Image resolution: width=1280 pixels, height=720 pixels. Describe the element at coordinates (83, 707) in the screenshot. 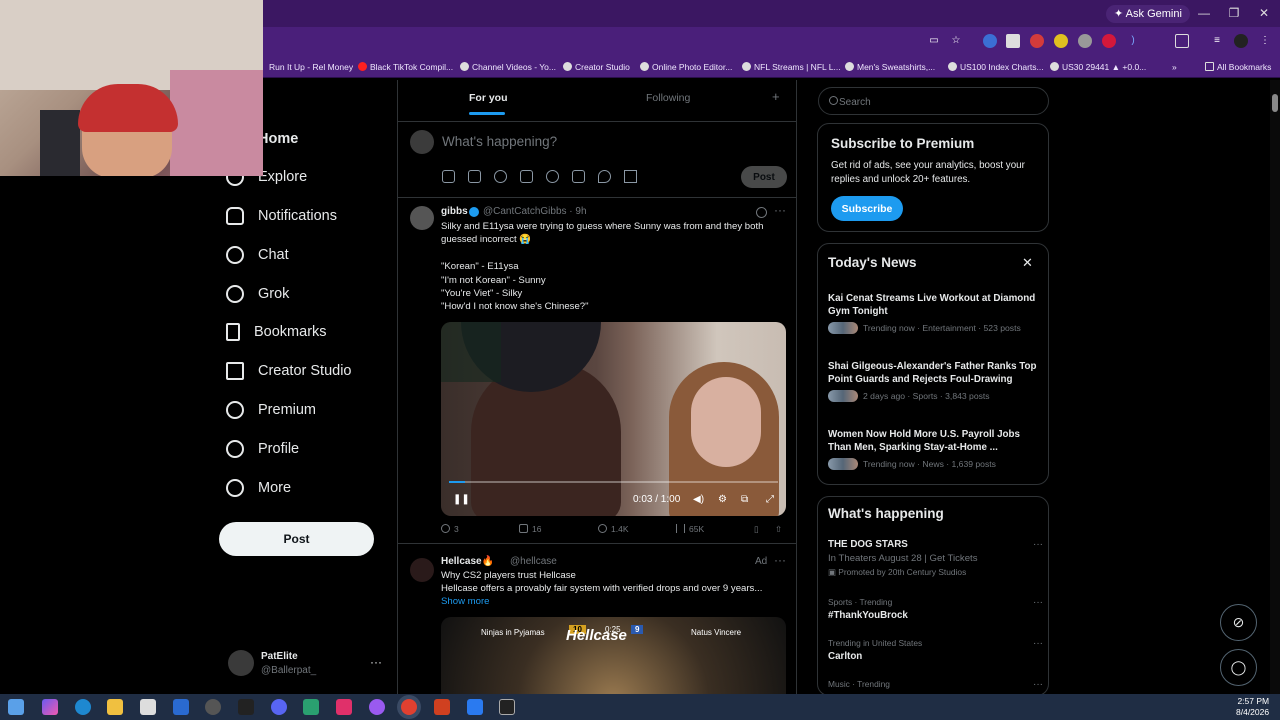

I see `edge-icon` at that location.